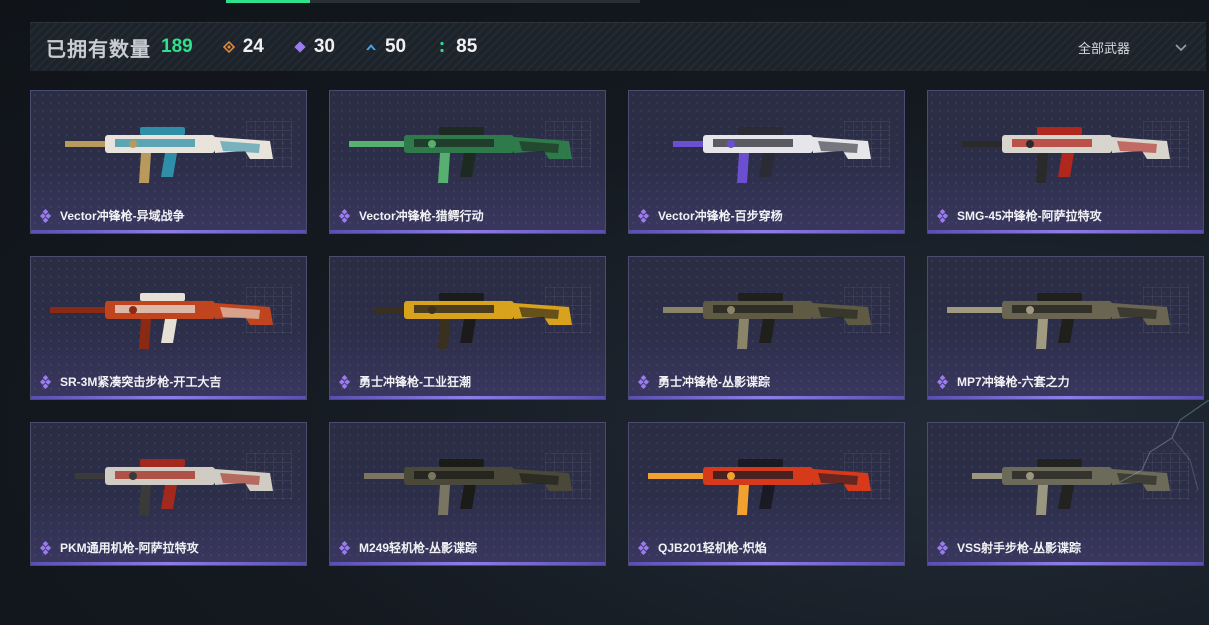 This screenshot has width=1209, height=625. I want to click on background-crack-decoration, so click(1164, 445).